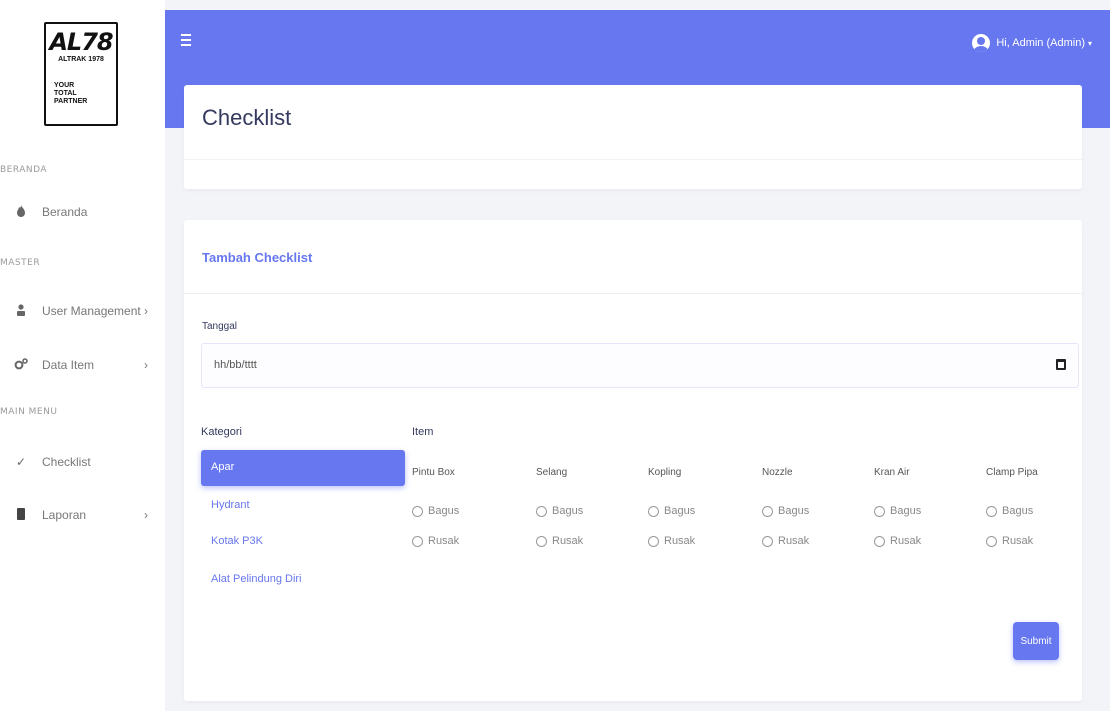  Describe the element at coordinates (21, 311) in the screenshot. I see `user-icon` at that location.